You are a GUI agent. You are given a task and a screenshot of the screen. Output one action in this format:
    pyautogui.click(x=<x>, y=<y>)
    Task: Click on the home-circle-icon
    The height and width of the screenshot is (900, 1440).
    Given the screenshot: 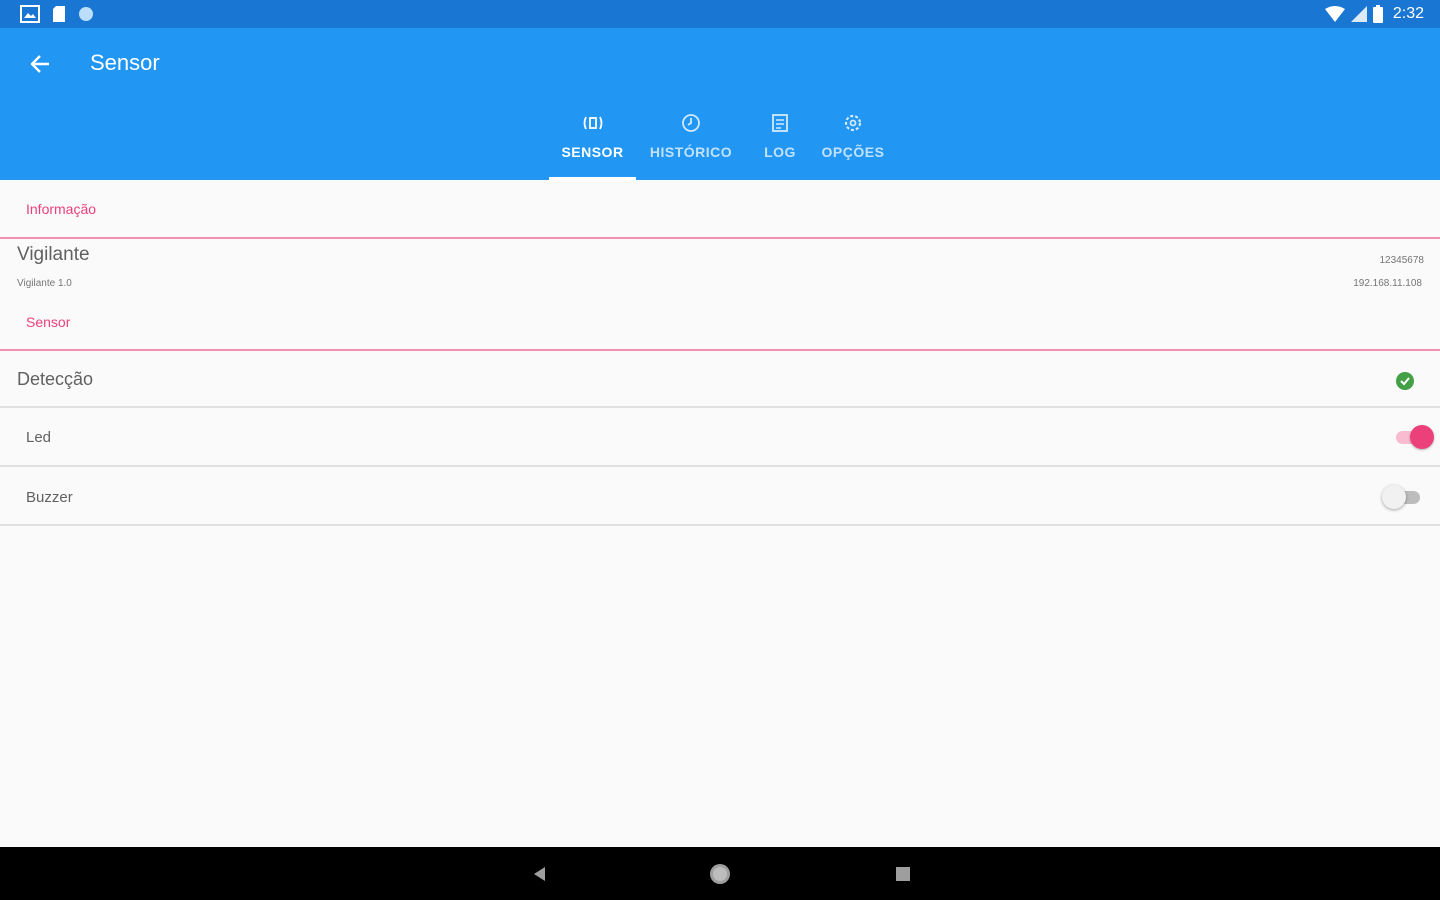 What is the action you would take?
    pyautogui.click(x=720, y=874)
    